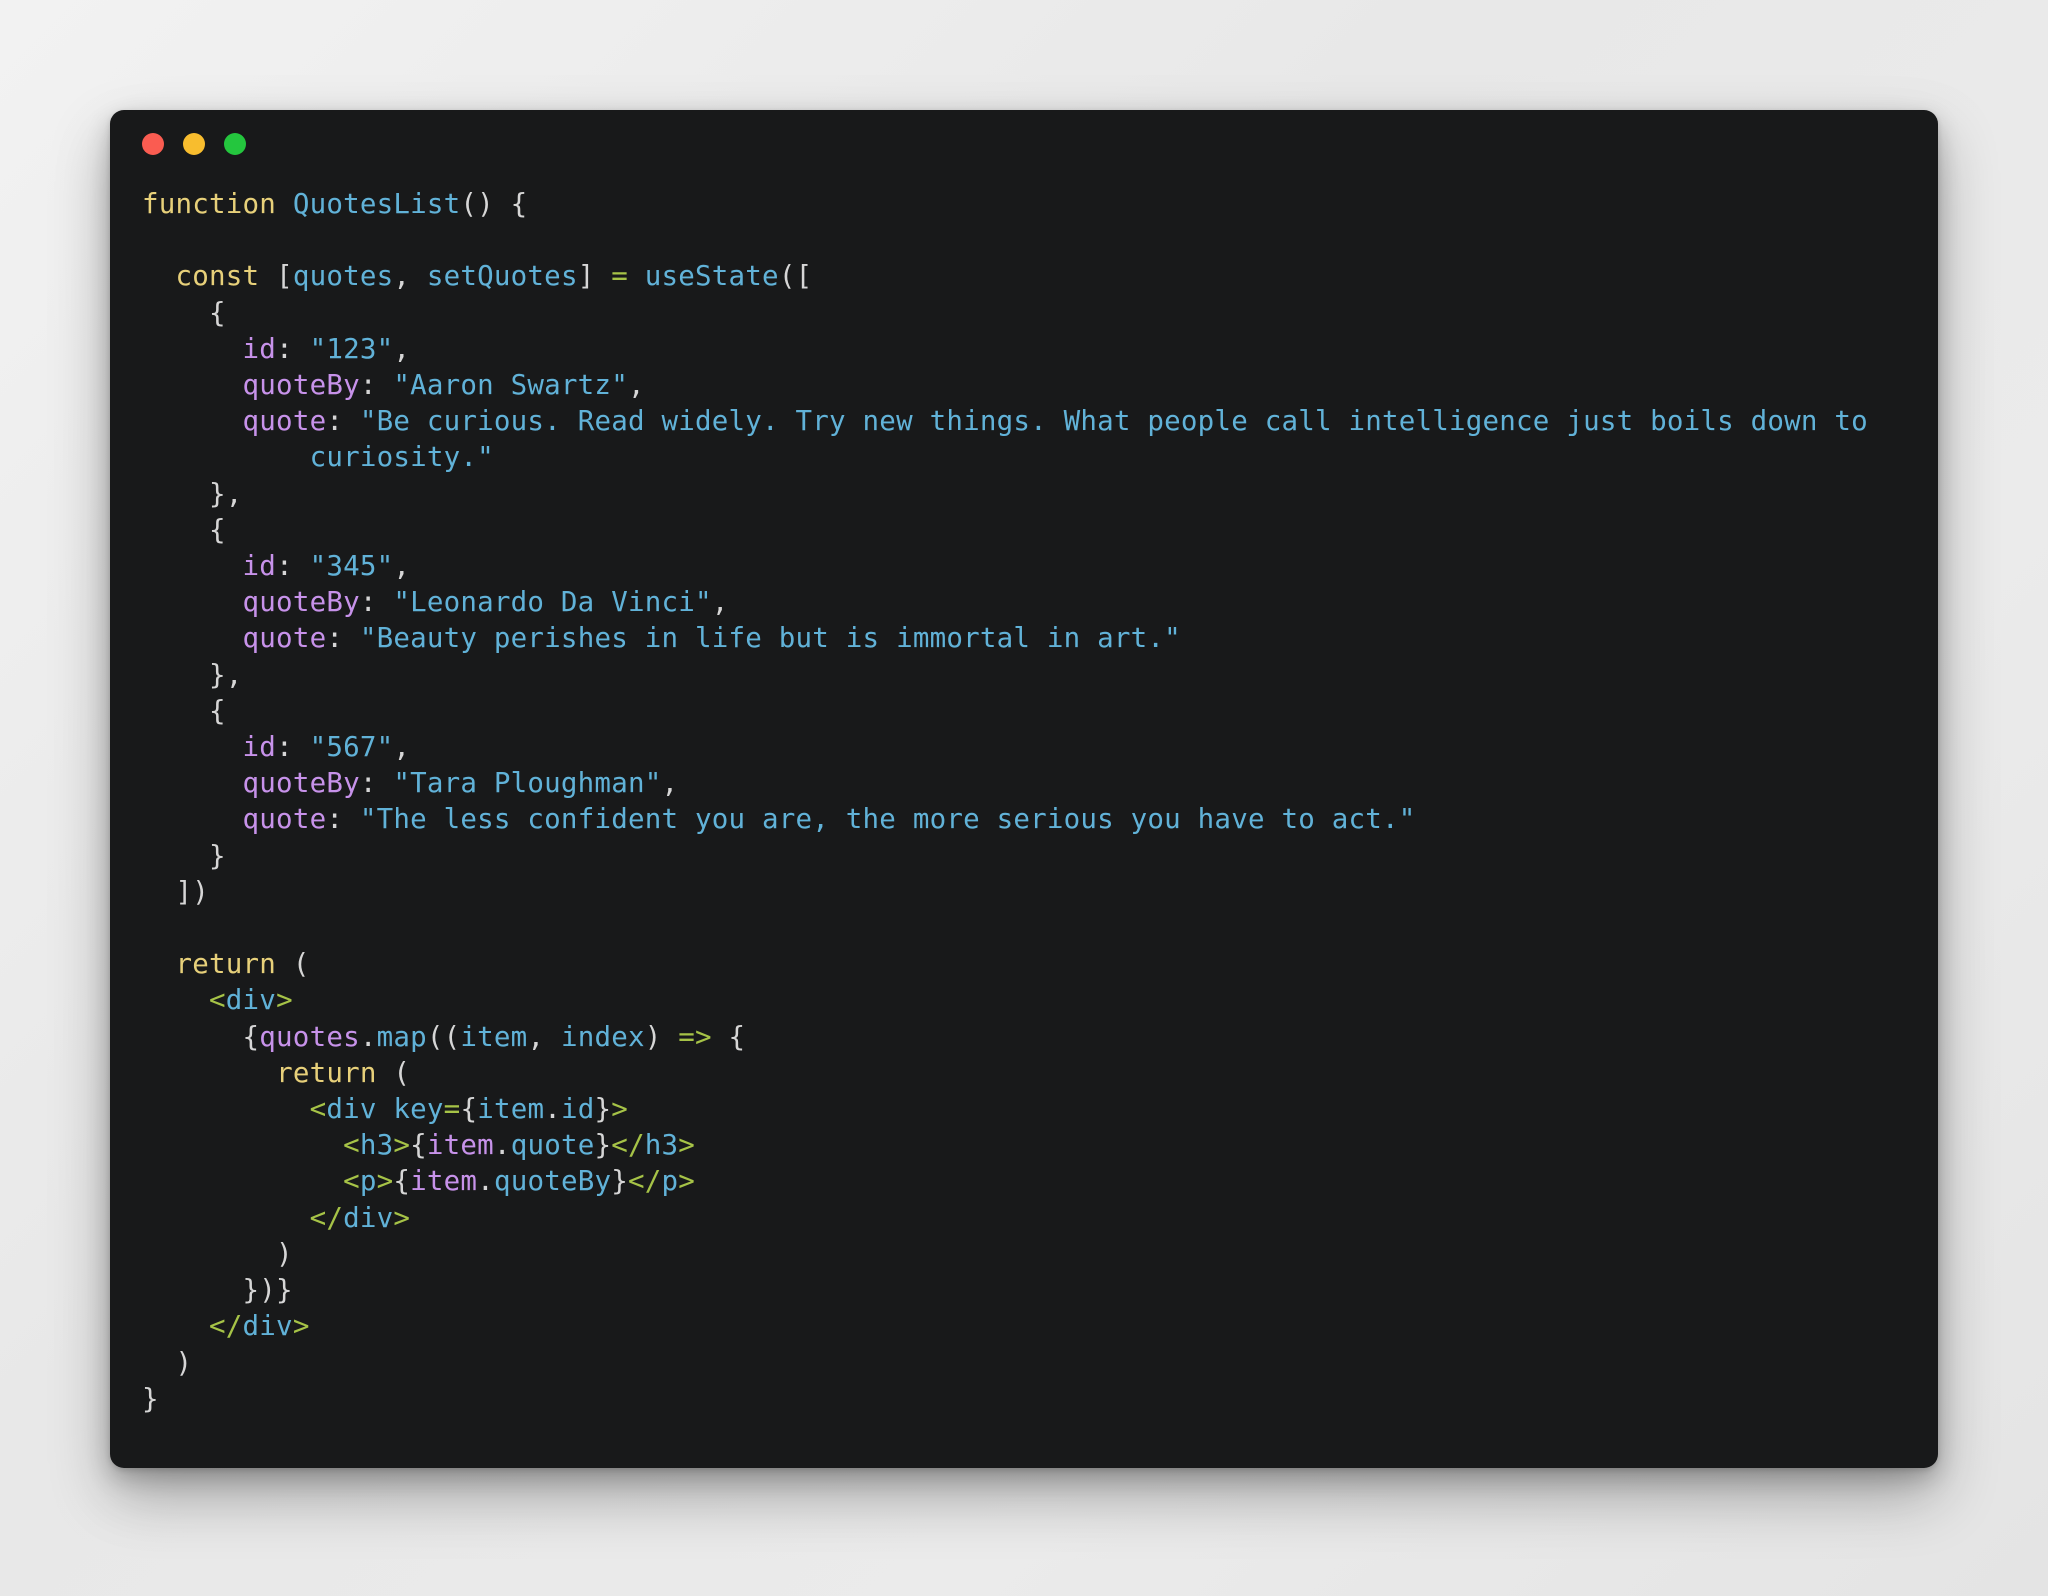  What do you see at coordinates (401, 457) in the screenshot?
I see `code-token: curiosity."` at bounding box center [401, 457].